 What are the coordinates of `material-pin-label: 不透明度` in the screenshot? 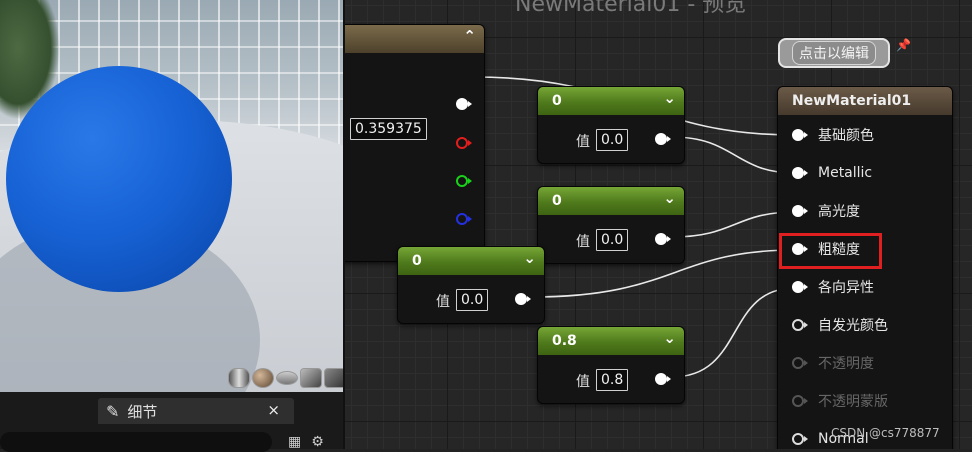 It's located at (846, 364).